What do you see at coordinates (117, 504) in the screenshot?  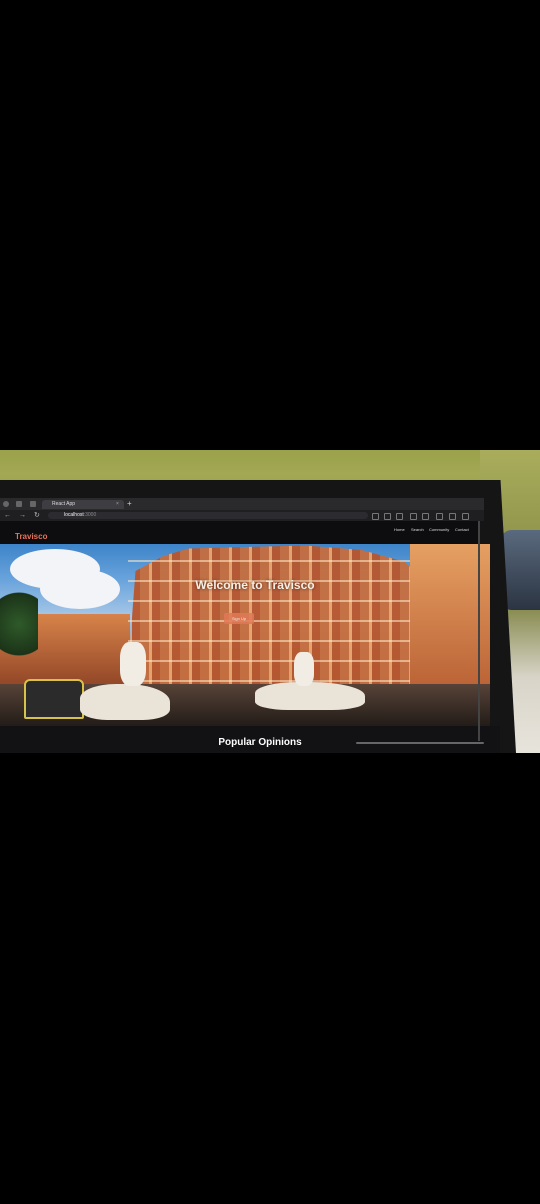 I see `tab-close-icon: ×` at bounding box center [117, 504].